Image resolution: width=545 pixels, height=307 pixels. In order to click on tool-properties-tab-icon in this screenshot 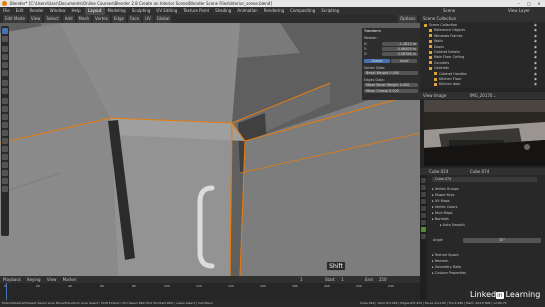, I will do `click(423, 180)`.